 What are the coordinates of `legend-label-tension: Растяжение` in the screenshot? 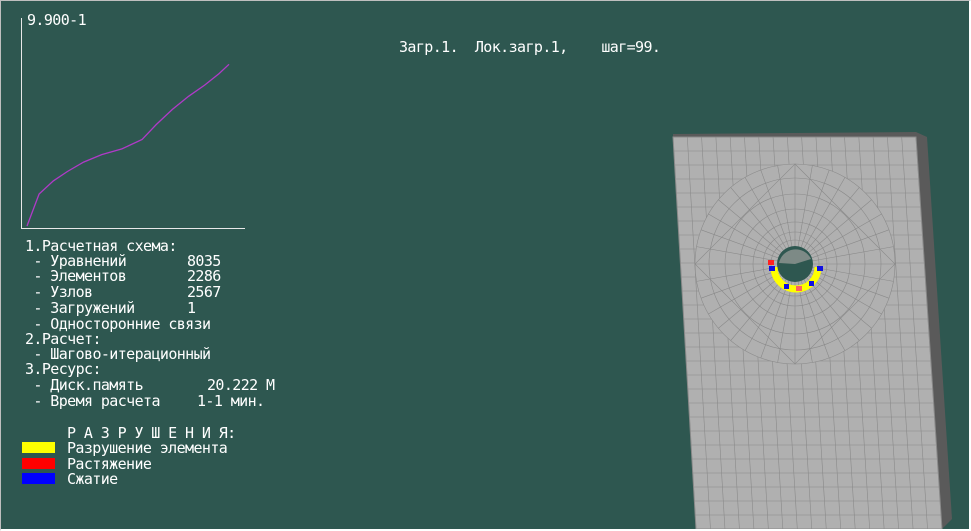 It's located at (109, 464).